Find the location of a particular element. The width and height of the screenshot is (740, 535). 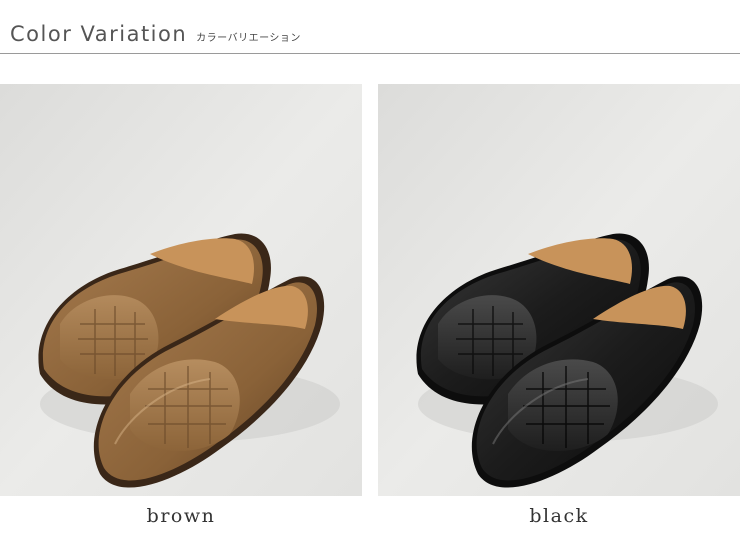

section-title: Color Variation is located at coordinates (99, 34).